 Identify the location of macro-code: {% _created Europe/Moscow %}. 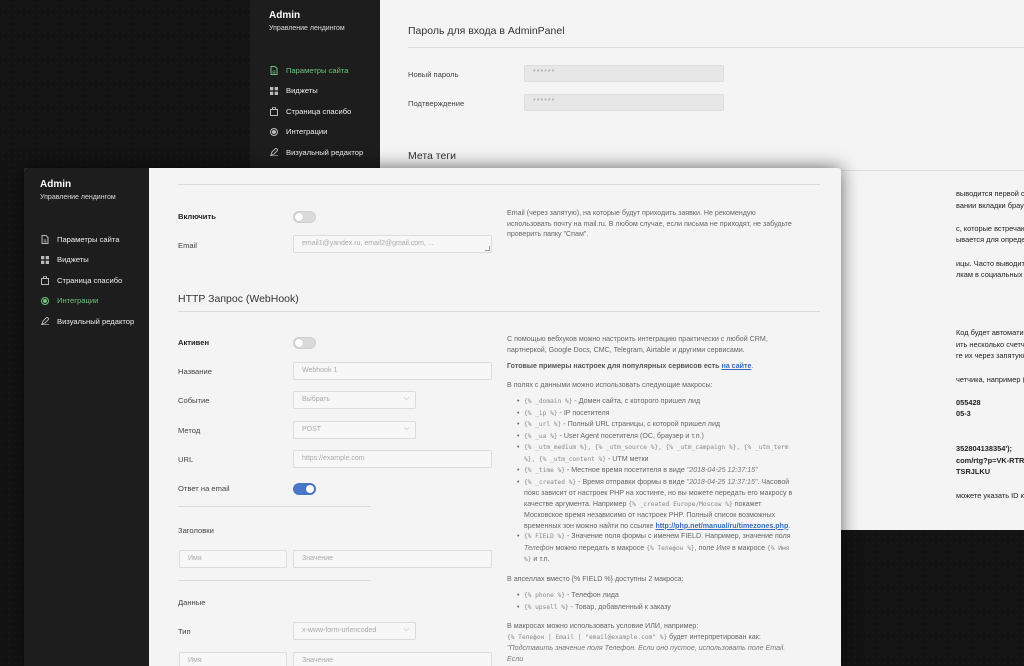
(680, 504).